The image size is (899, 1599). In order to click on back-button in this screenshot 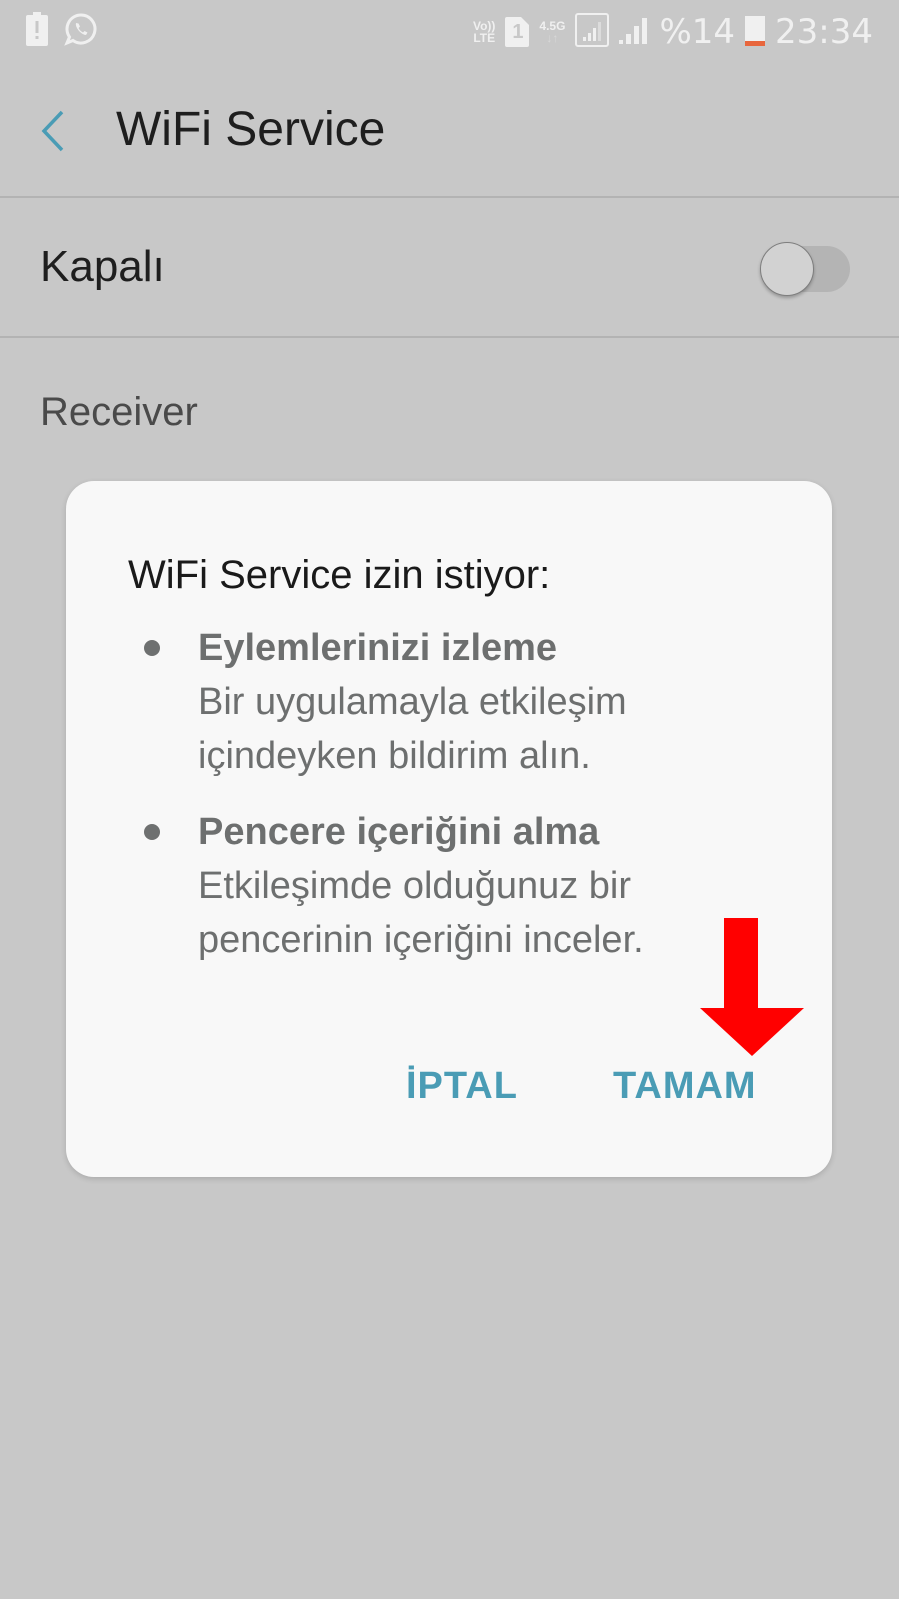, I will do `click(56, 131)`.